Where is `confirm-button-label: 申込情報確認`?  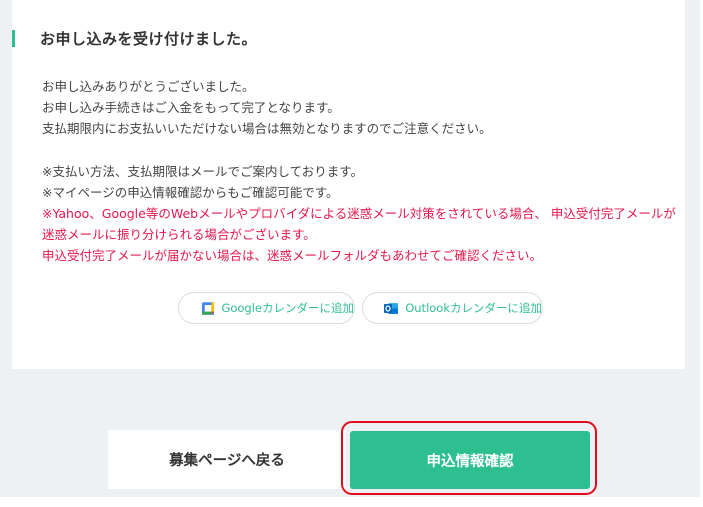
confirm-button-label: 申込情報確認 is located at coordinates (470, 461).